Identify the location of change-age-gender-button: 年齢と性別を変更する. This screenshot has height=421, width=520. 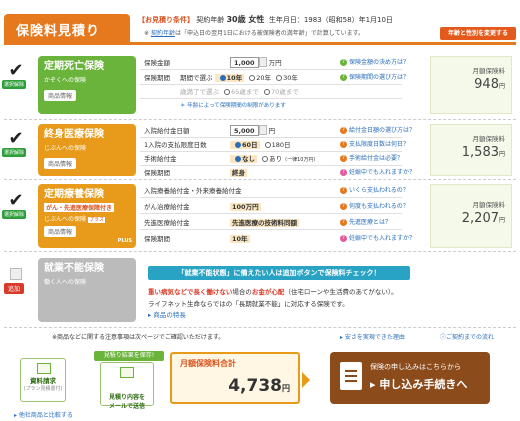
(478, 33).